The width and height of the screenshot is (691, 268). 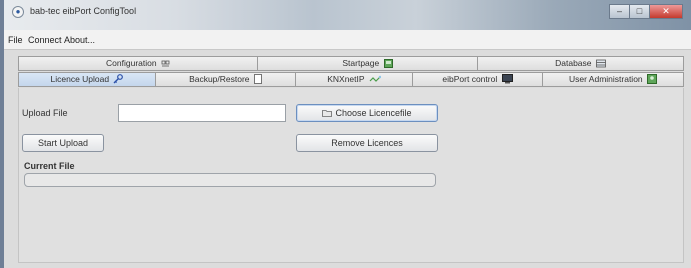 I want to click on window-controls: – □ ✕, so click(x=646, y=12).